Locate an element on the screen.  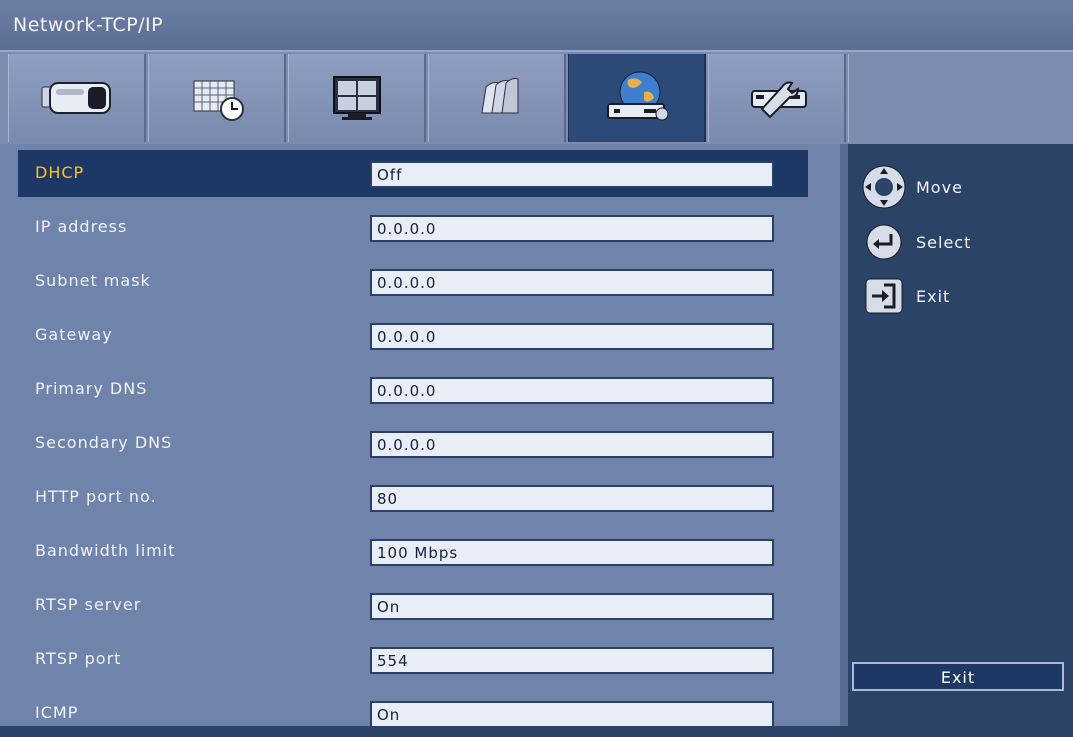
hint-exit: Exit is located at coordinates (905, 296).